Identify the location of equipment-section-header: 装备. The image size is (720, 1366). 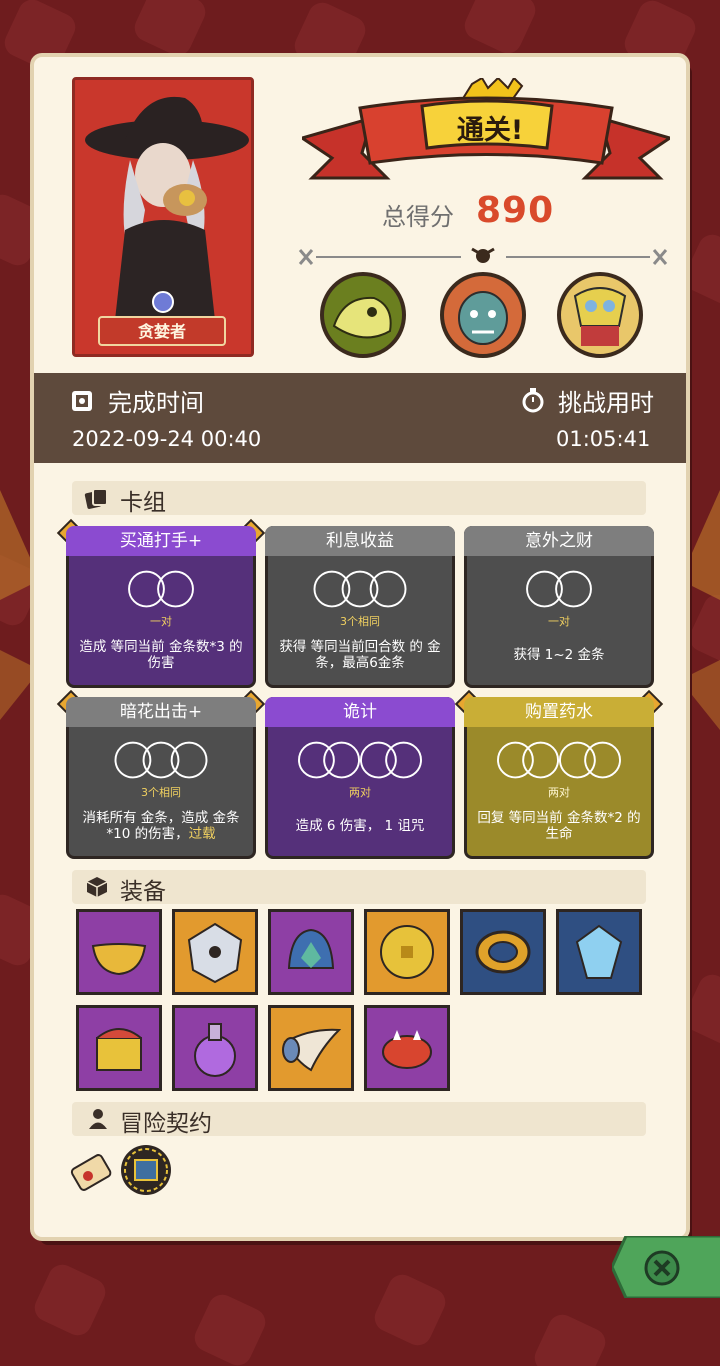
(359, 887).